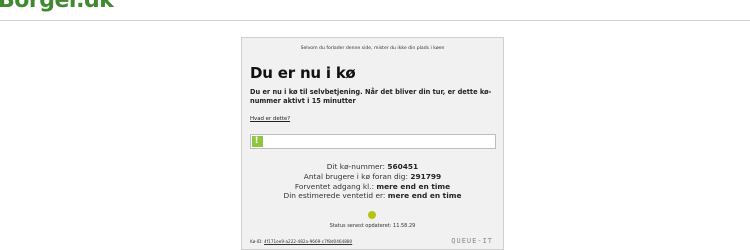 This screenshot has height=250, width=750. I want to click on status-indicator-dot, so click(372, 215).